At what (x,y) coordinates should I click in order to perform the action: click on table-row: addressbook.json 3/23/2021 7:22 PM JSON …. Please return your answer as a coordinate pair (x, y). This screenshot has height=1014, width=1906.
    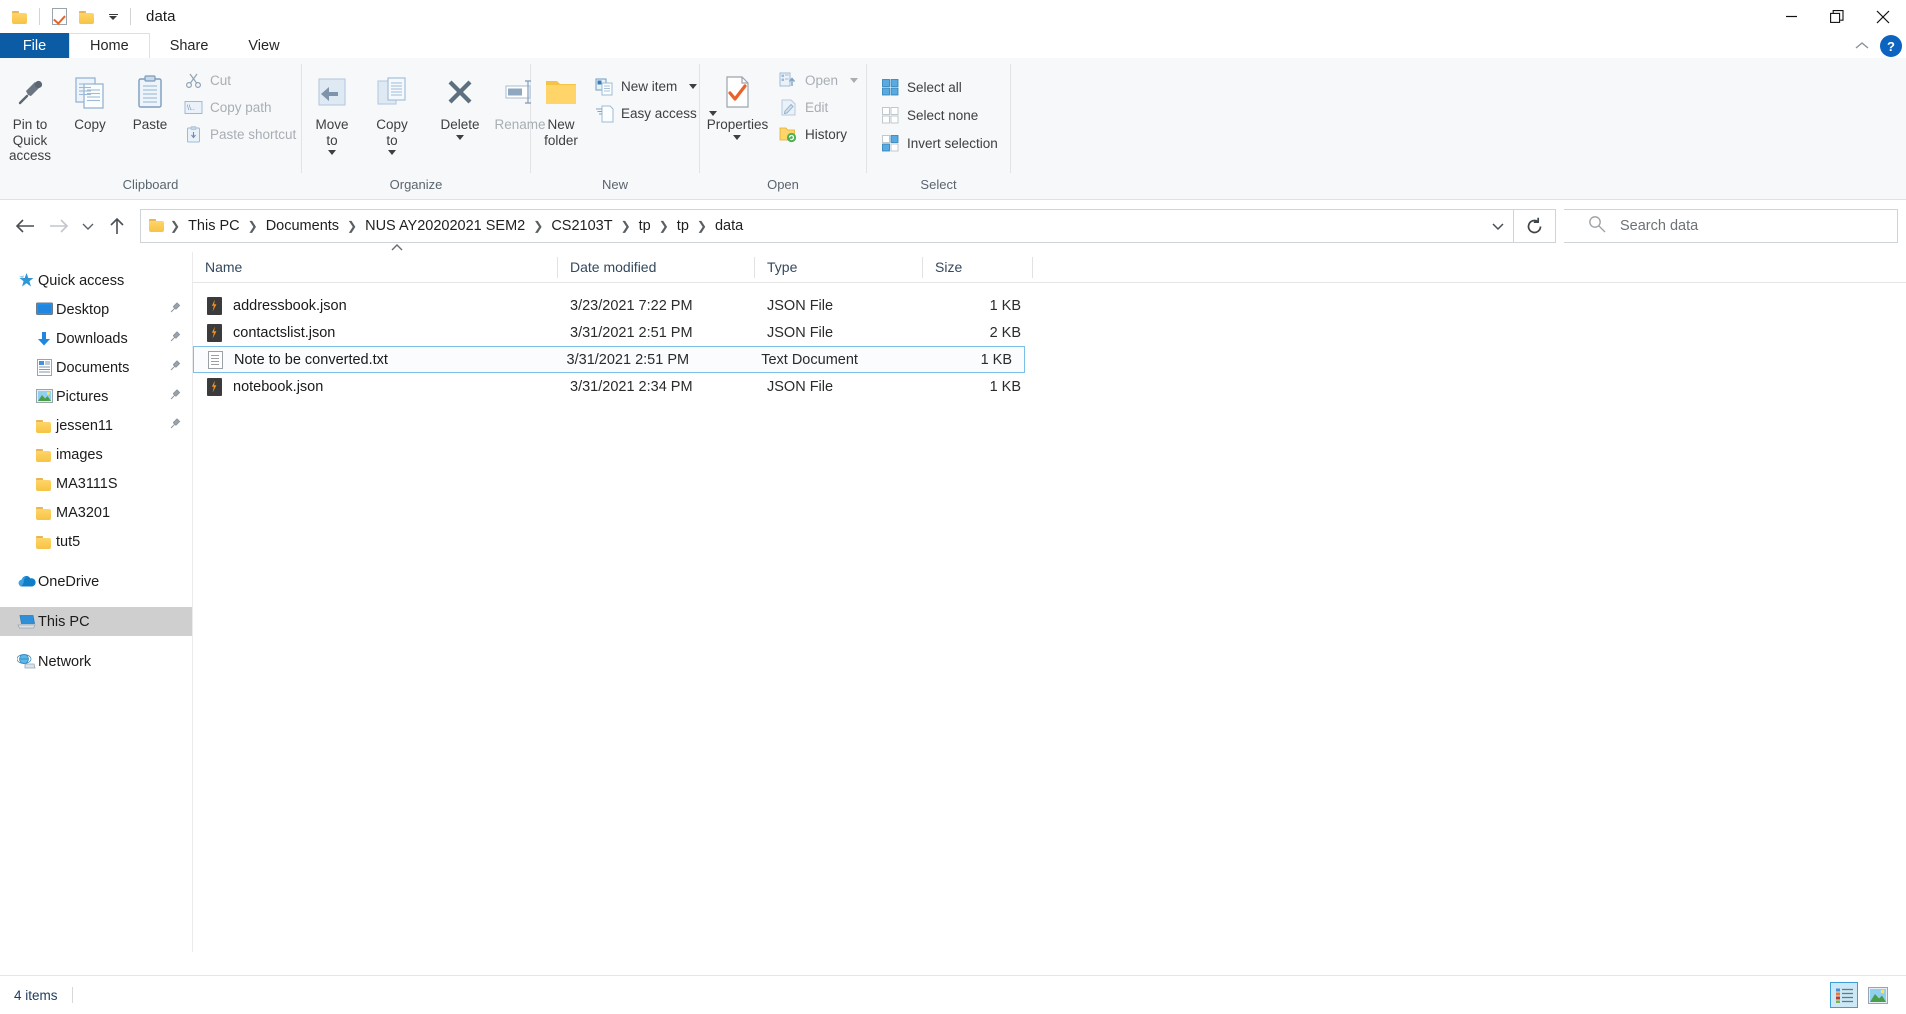
    Looking at the image, I should click on (1049, 305).